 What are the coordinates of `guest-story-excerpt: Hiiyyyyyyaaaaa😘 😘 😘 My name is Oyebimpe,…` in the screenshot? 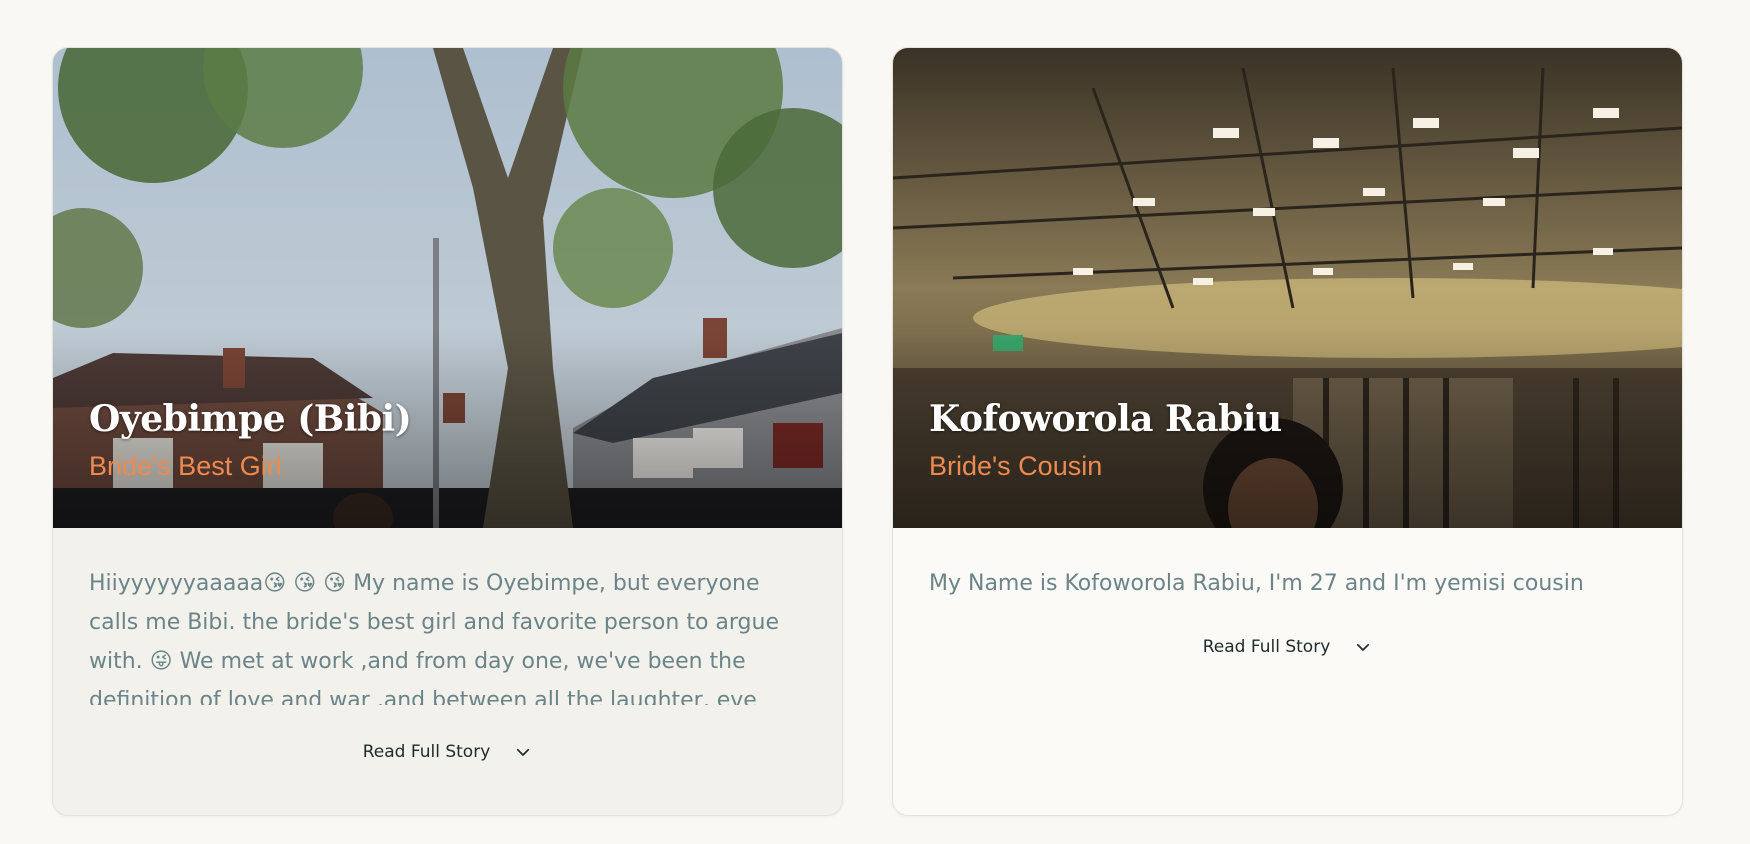 It's located at (434, 638).